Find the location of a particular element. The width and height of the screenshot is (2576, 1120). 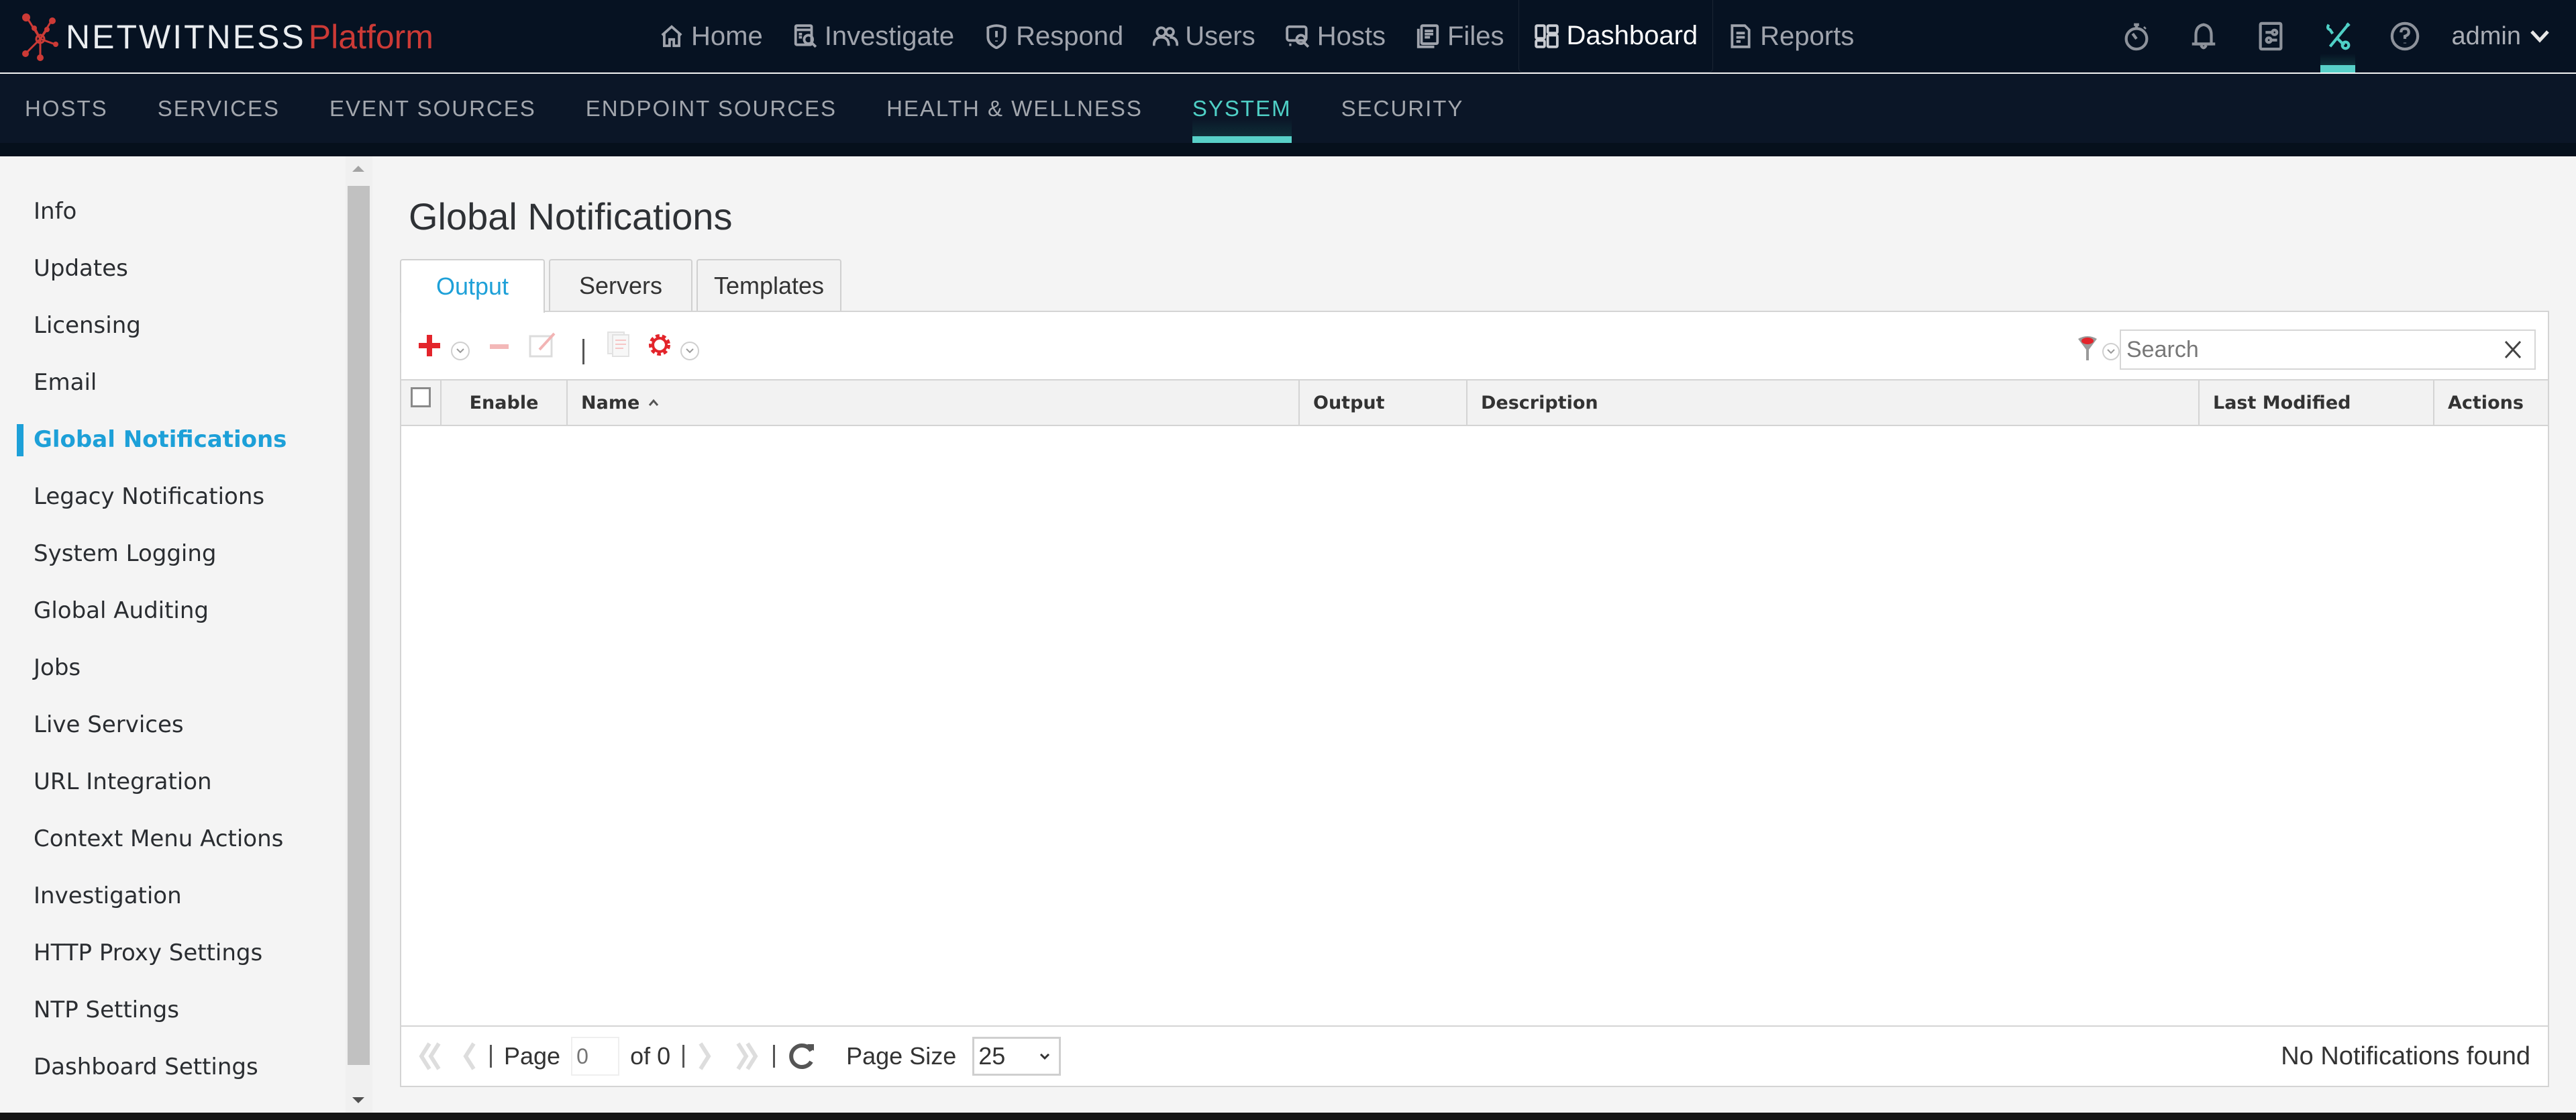

subnav-hosts: HOSTS is located at coordinates (66, 108).